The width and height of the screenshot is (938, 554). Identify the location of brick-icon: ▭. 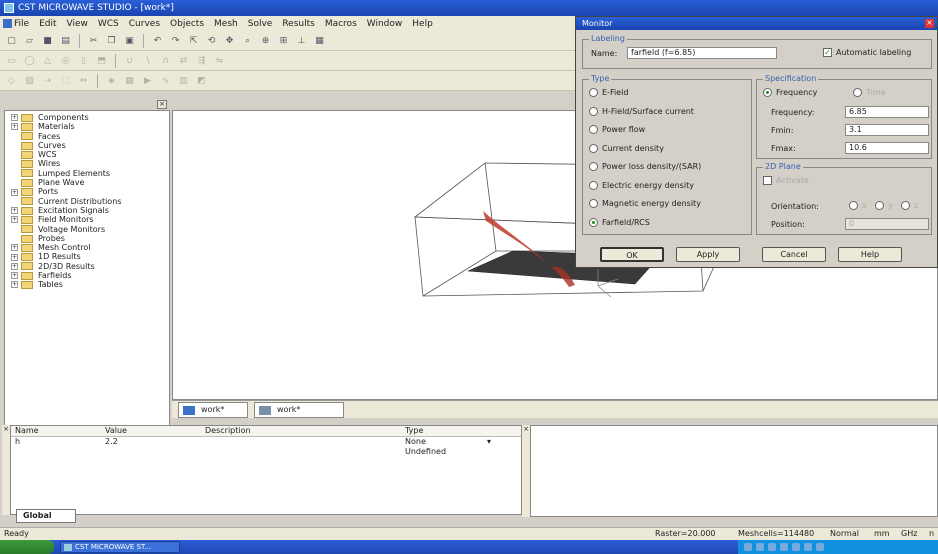
(11, 61).